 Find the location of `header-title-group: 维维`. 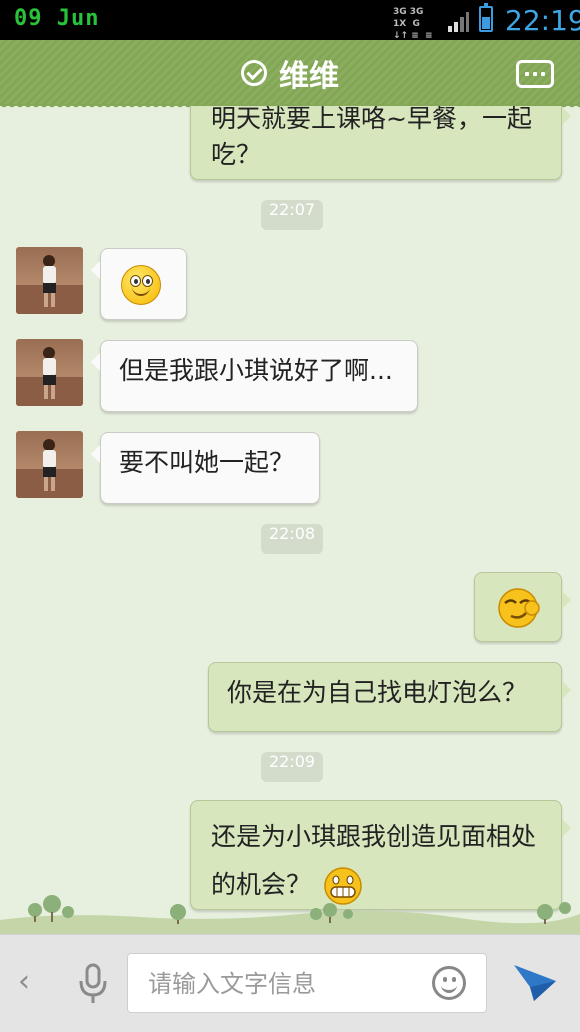

header-title-group: 维维 is located at coordinates (290, 73).